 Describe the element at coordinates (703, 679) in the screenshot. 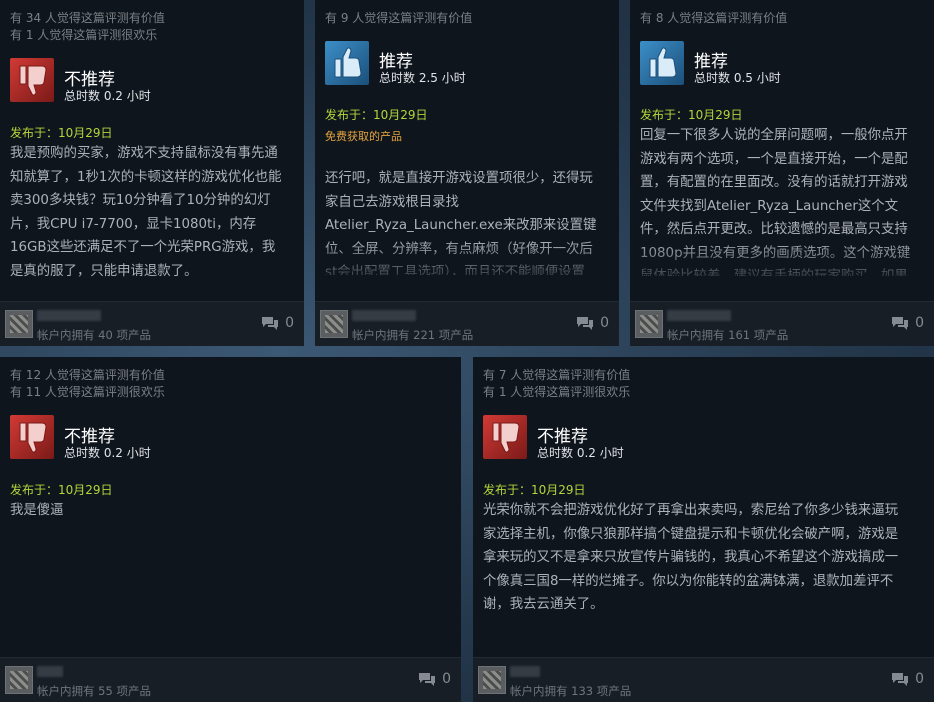

I see `review-footer: 帐户内拥有 133 项产品 0` at that location.